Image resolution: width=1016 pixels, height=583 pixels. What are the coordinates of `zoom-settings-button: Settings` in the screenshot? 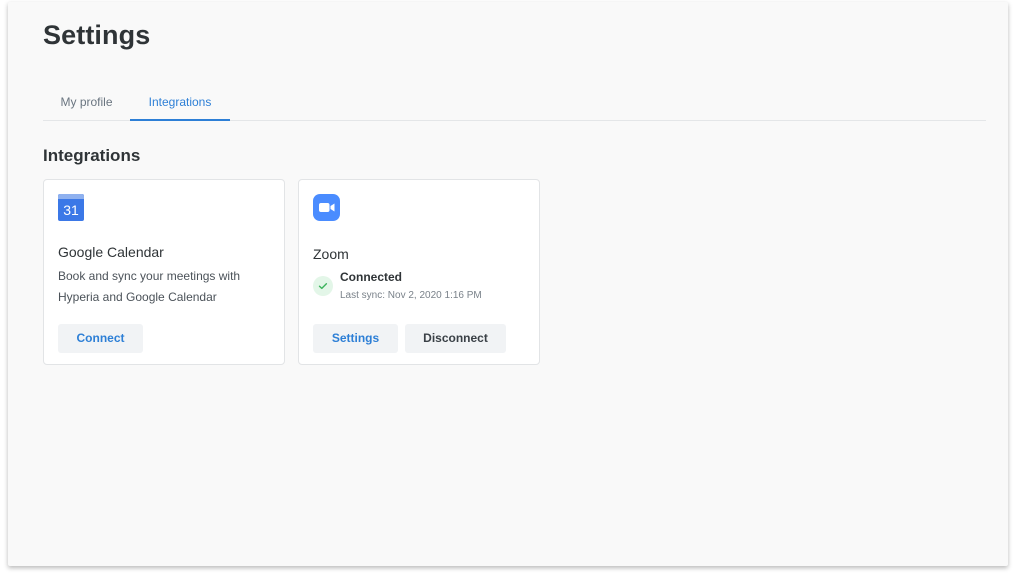 It's located at (355, 338).